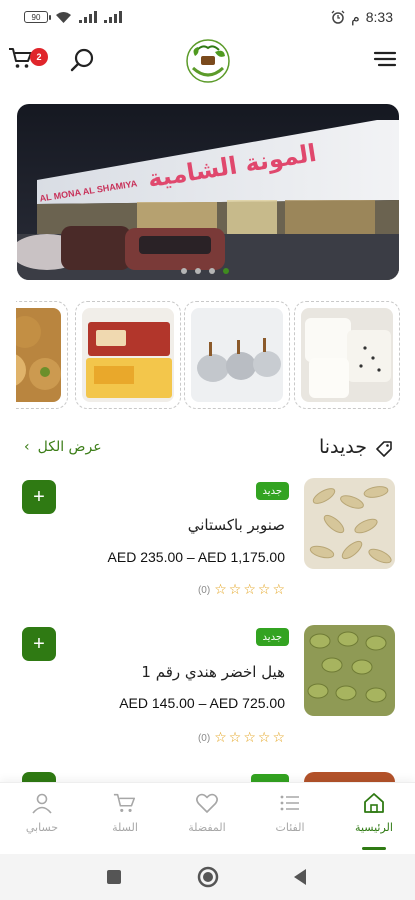 This screenshot has width=415, height=900. I want to click on nav-favorites-label: المفضلة, so click(207, 827).